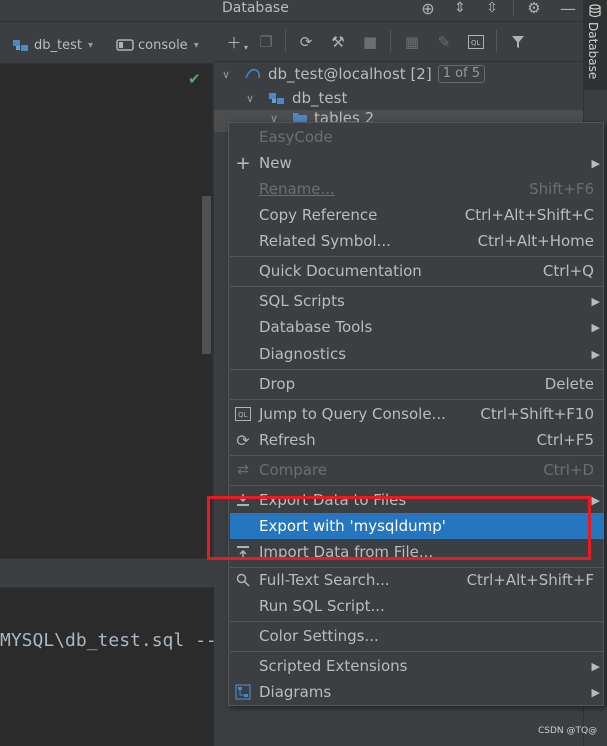 The width and height of the screenshot is (607, 746). I want to click on annotation-highlight-box, so click(399, 528).